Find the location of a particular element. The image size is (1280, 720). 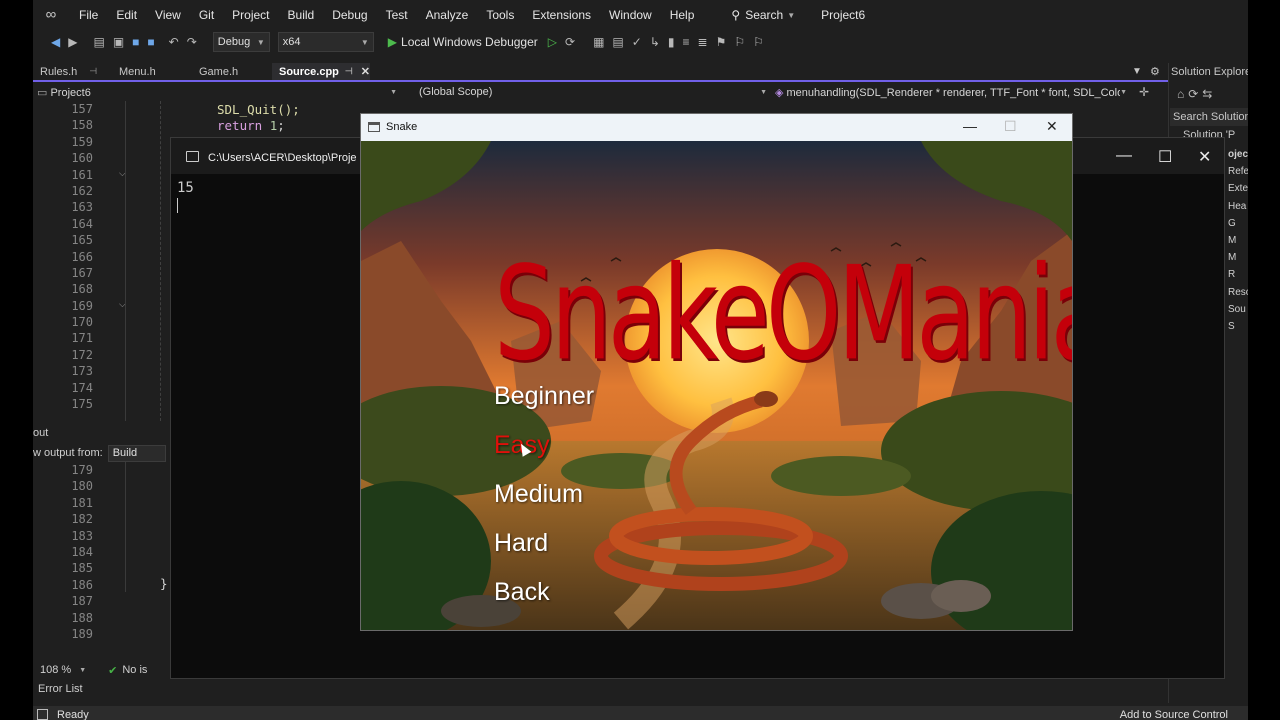

tab-game-h: Game.h is located at coordinates (232, 71).